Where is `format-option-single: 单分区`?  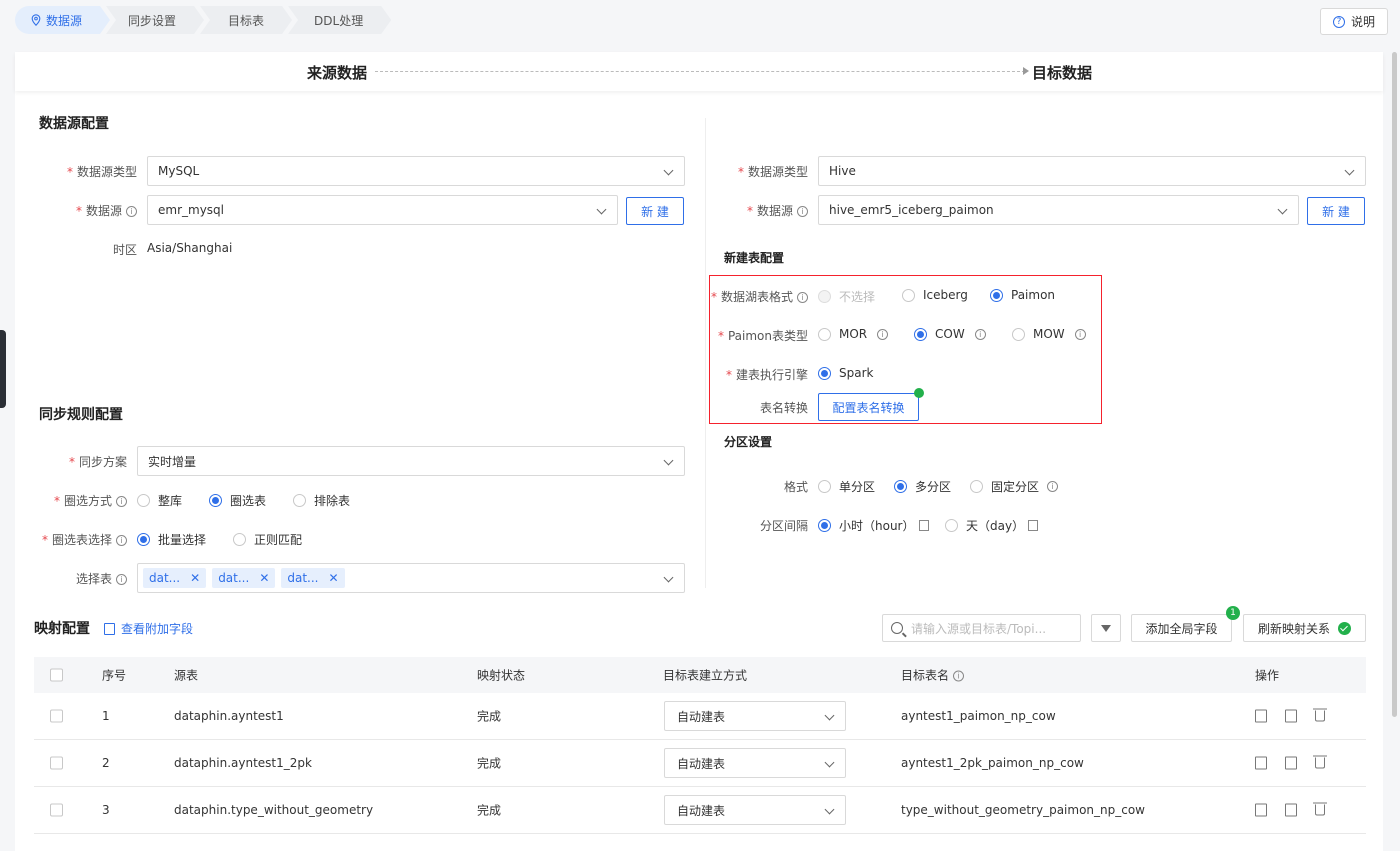 format-option-single: 单分区 is located at coordinates (846, 486).